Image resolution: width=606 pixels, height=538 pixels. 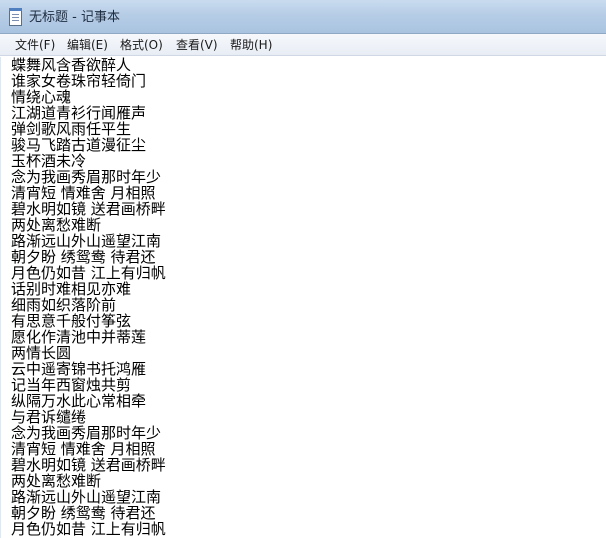 What do you see at coordinates (87, 45) in the screenshot?
I see `menu-edit: 编辑(E)` at bounding box center [87, 45].